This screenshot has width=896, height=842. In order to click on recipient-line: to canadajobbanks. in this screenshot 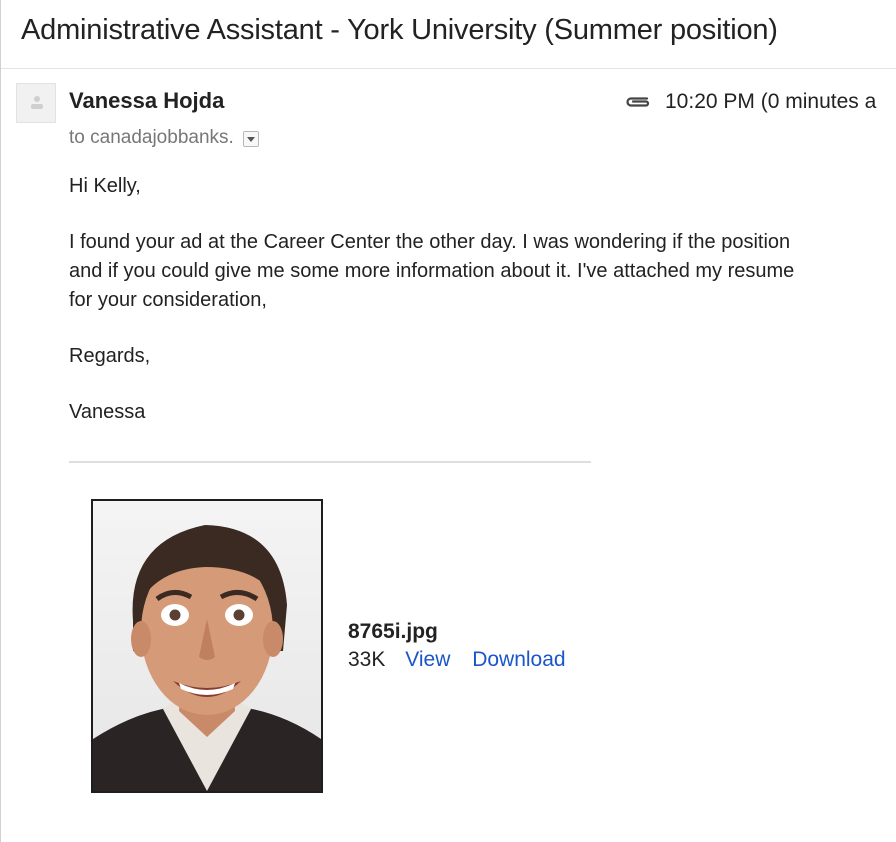, I will do `click(164, 138)`.